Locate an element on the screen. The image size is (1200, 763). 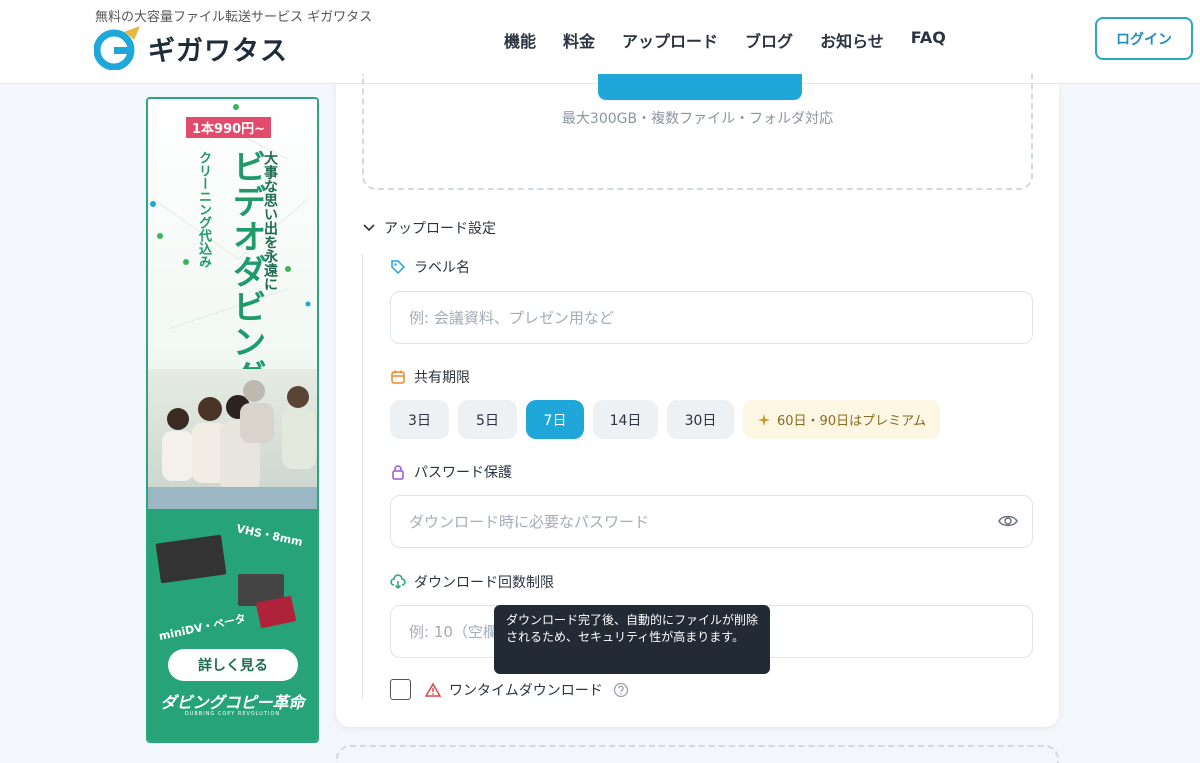
upload-limit-note: 最大300GB・複数ファイル・フォルダ対応 is located at coordinates (697, 119).